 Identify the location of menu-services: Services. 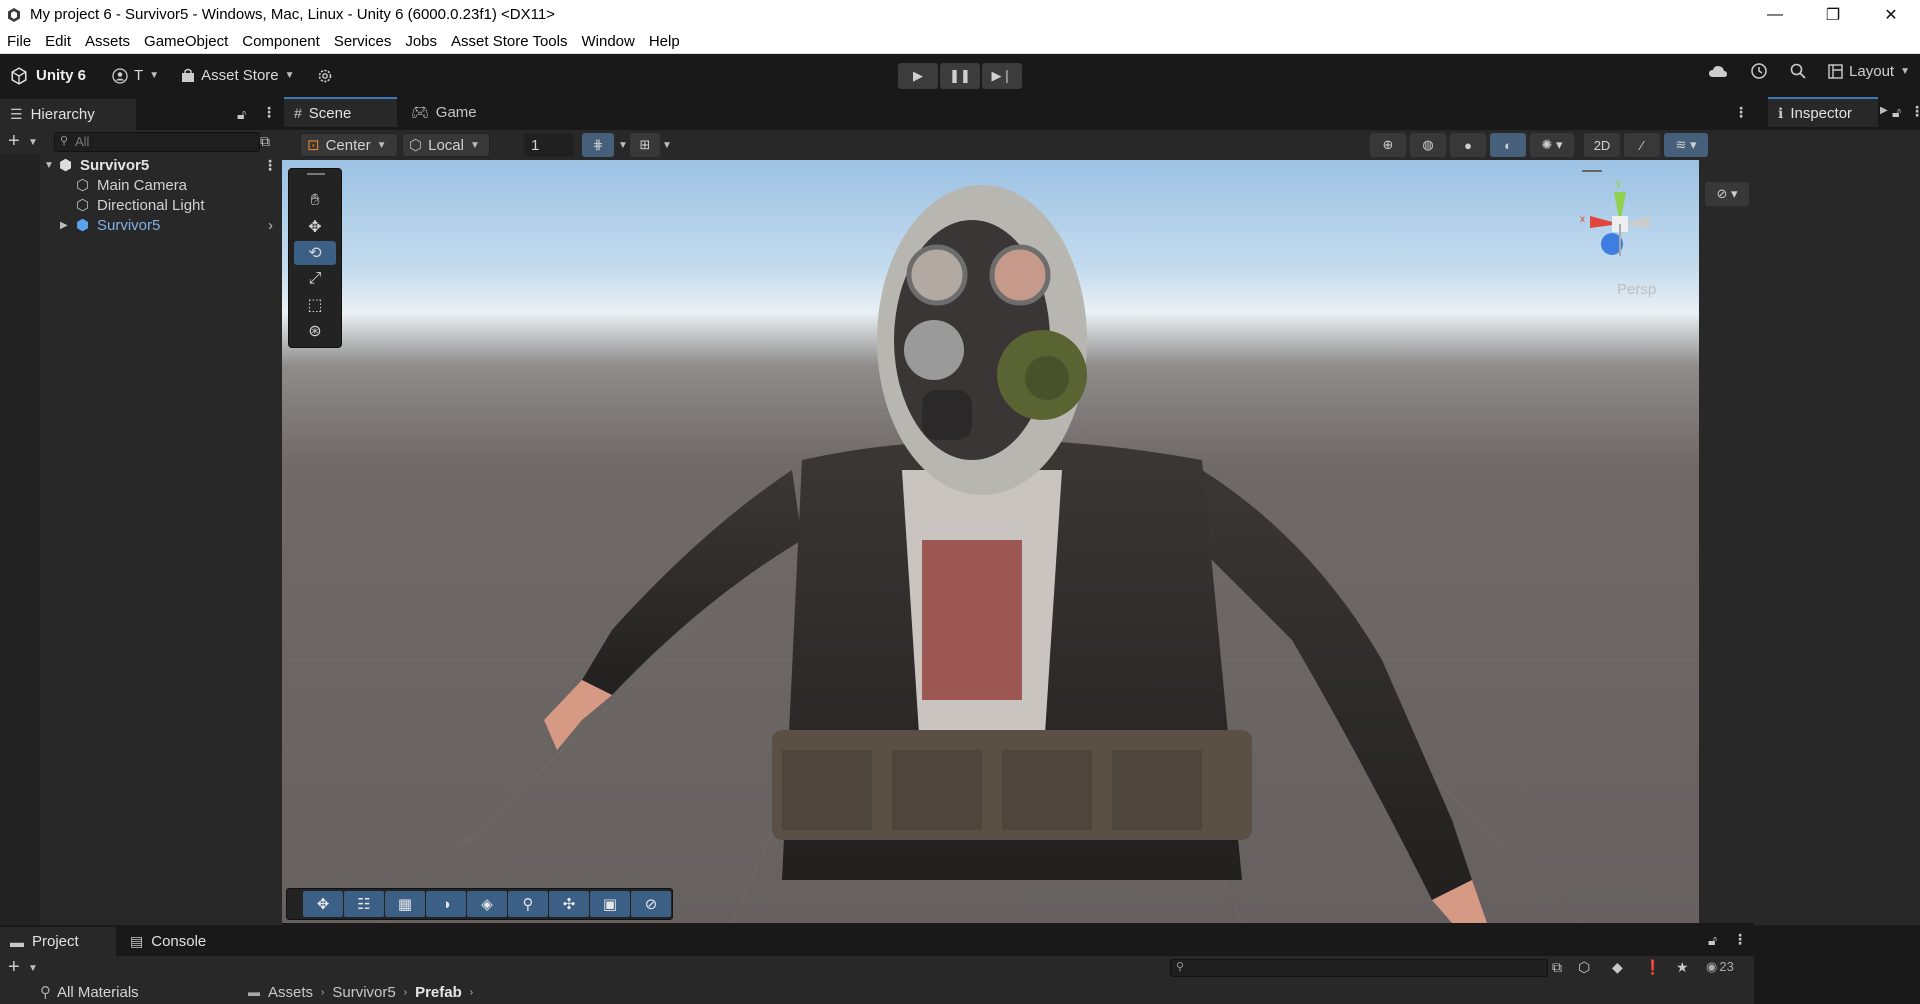
(363, 41).